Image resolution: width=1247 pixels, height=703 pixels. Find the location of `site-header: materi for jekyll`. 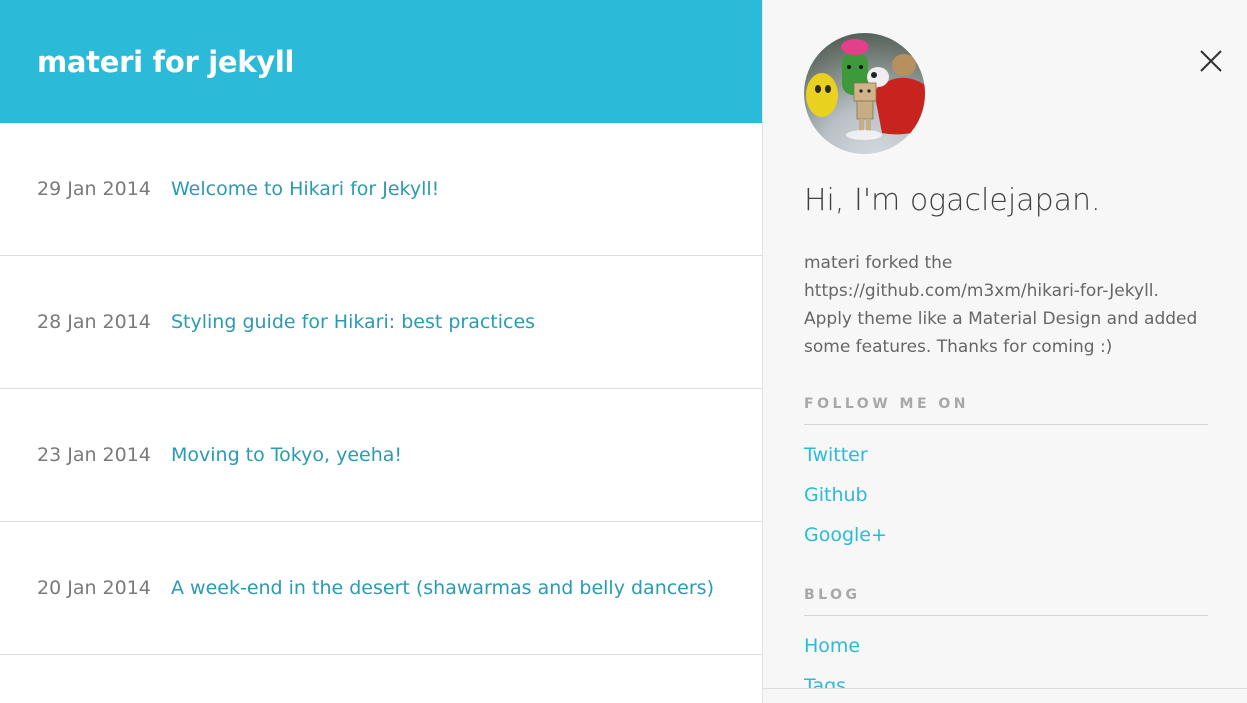

site-header: materi for jekyll is located at coordinates (381, 61).